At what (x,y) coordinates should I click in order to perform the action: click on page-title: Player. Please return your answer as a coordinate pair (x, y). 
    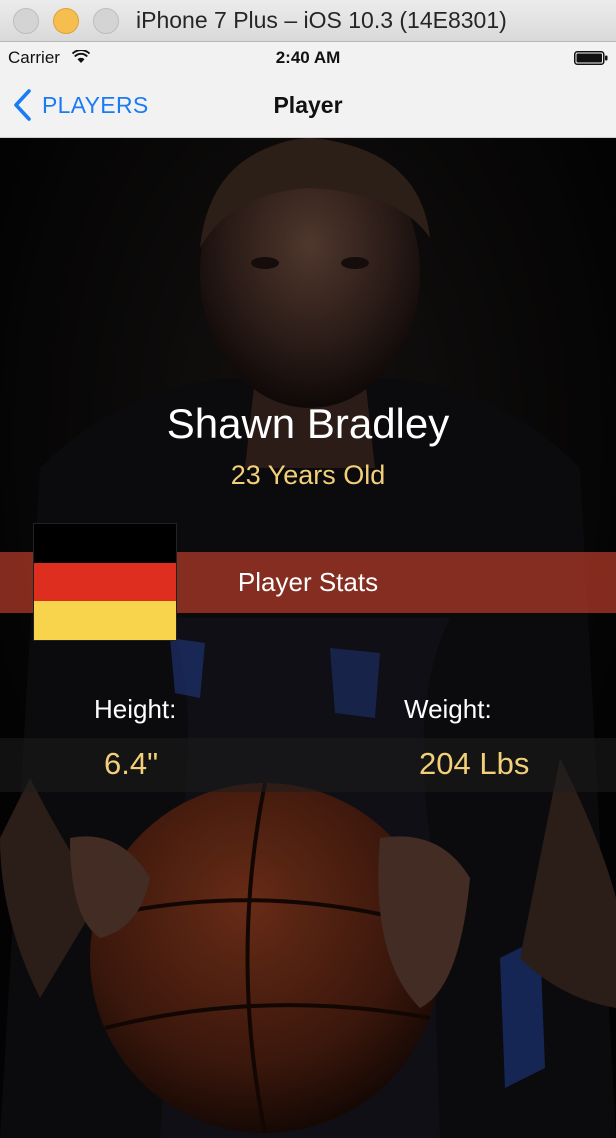
    Looking at the image, I should click on (308, 105).